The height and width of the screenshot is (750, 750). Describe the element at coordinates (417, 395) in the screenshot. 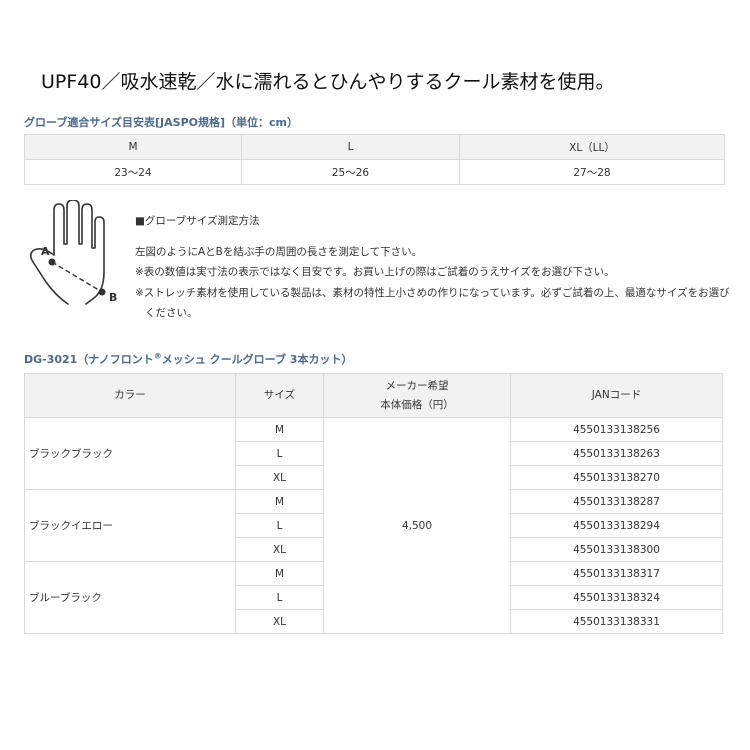

I see `header-price: メーカー希望 本体価格（円）` at that location.